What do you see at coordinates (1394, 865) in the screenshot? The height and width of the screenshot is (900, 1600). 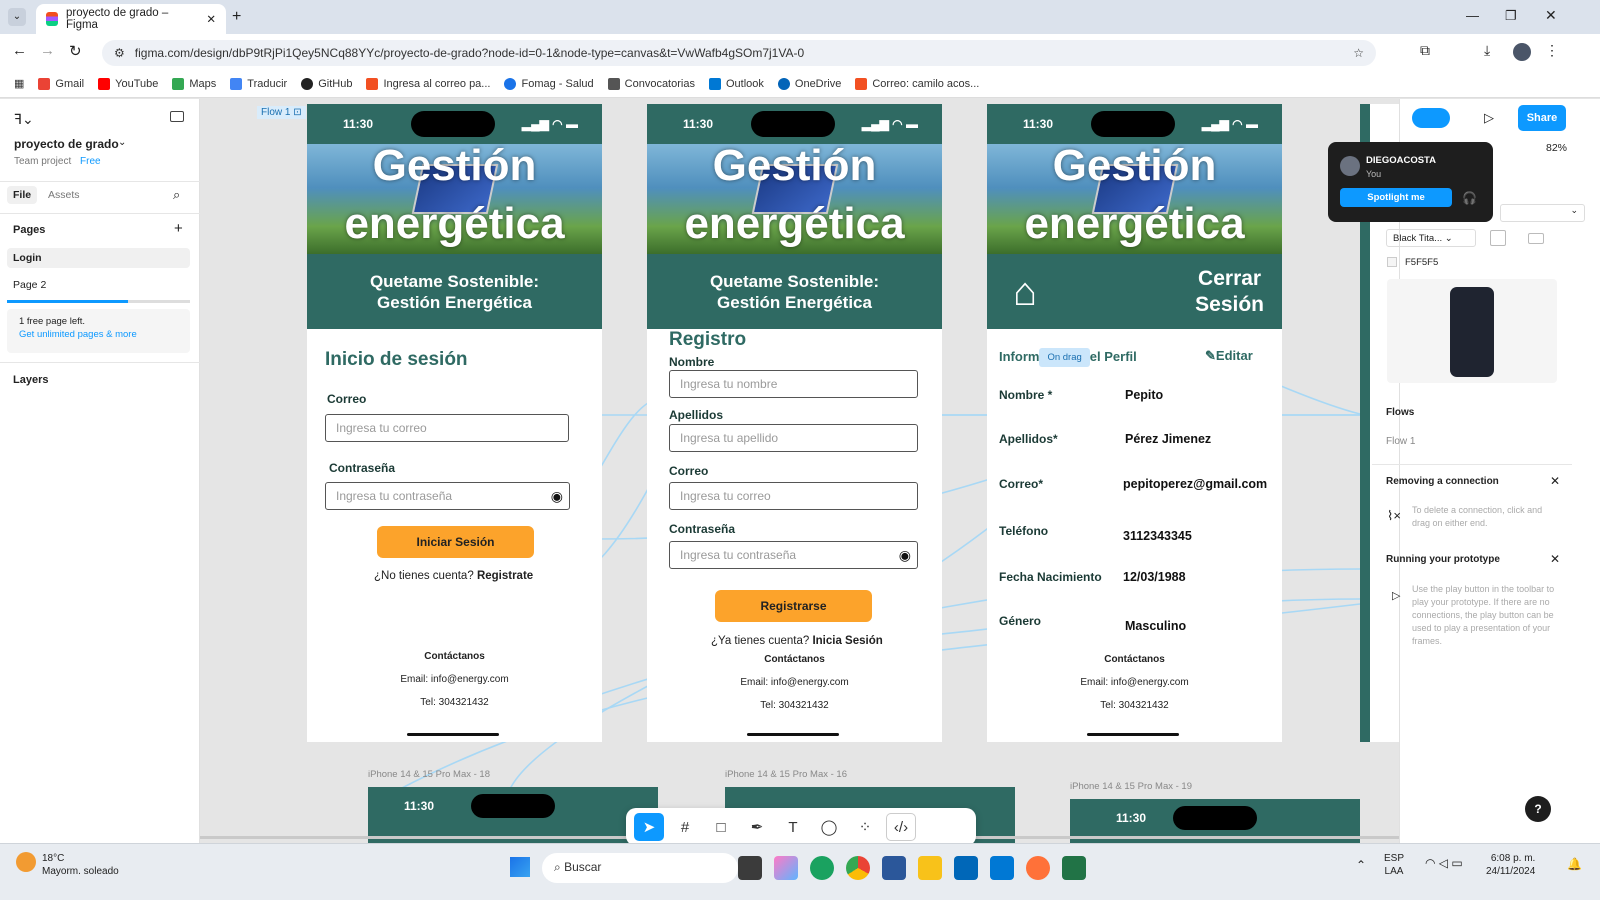 I see `language-indicator: ESP LAA` at bounding box center [1394, 865].